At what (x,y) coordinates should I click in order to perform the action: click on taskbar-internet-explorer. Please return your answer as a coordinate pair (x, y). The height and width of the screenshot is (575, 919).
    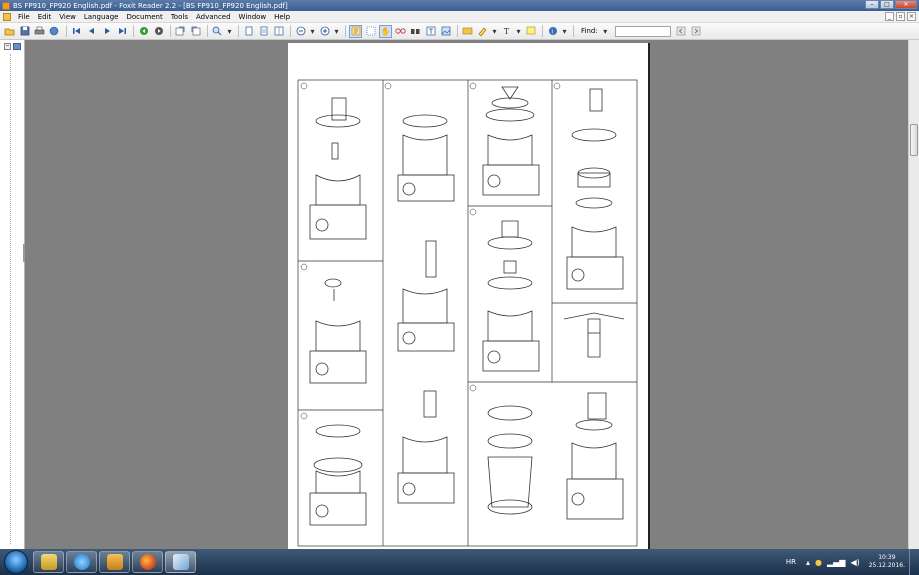
    Looking at the image, I should click on (81, 562).